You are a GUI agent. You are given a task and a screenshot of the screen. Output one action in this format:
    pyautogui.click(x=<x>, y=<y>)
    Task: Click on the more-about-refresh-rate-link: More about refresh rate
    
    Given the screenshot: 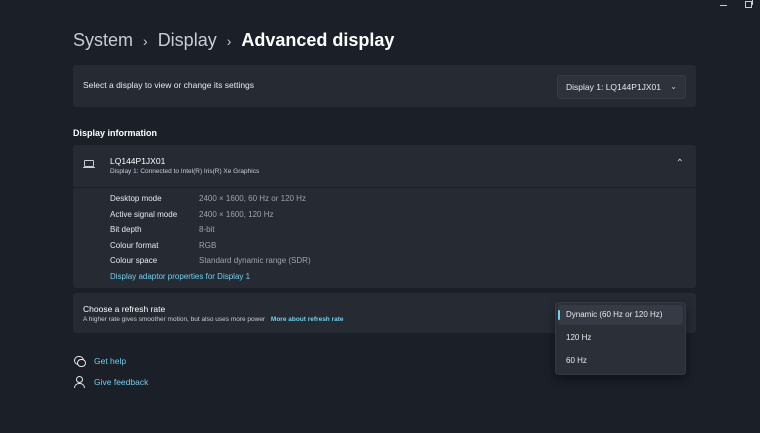 What is the action you would take?
    pyautogui.click(x=307, y=319)
    